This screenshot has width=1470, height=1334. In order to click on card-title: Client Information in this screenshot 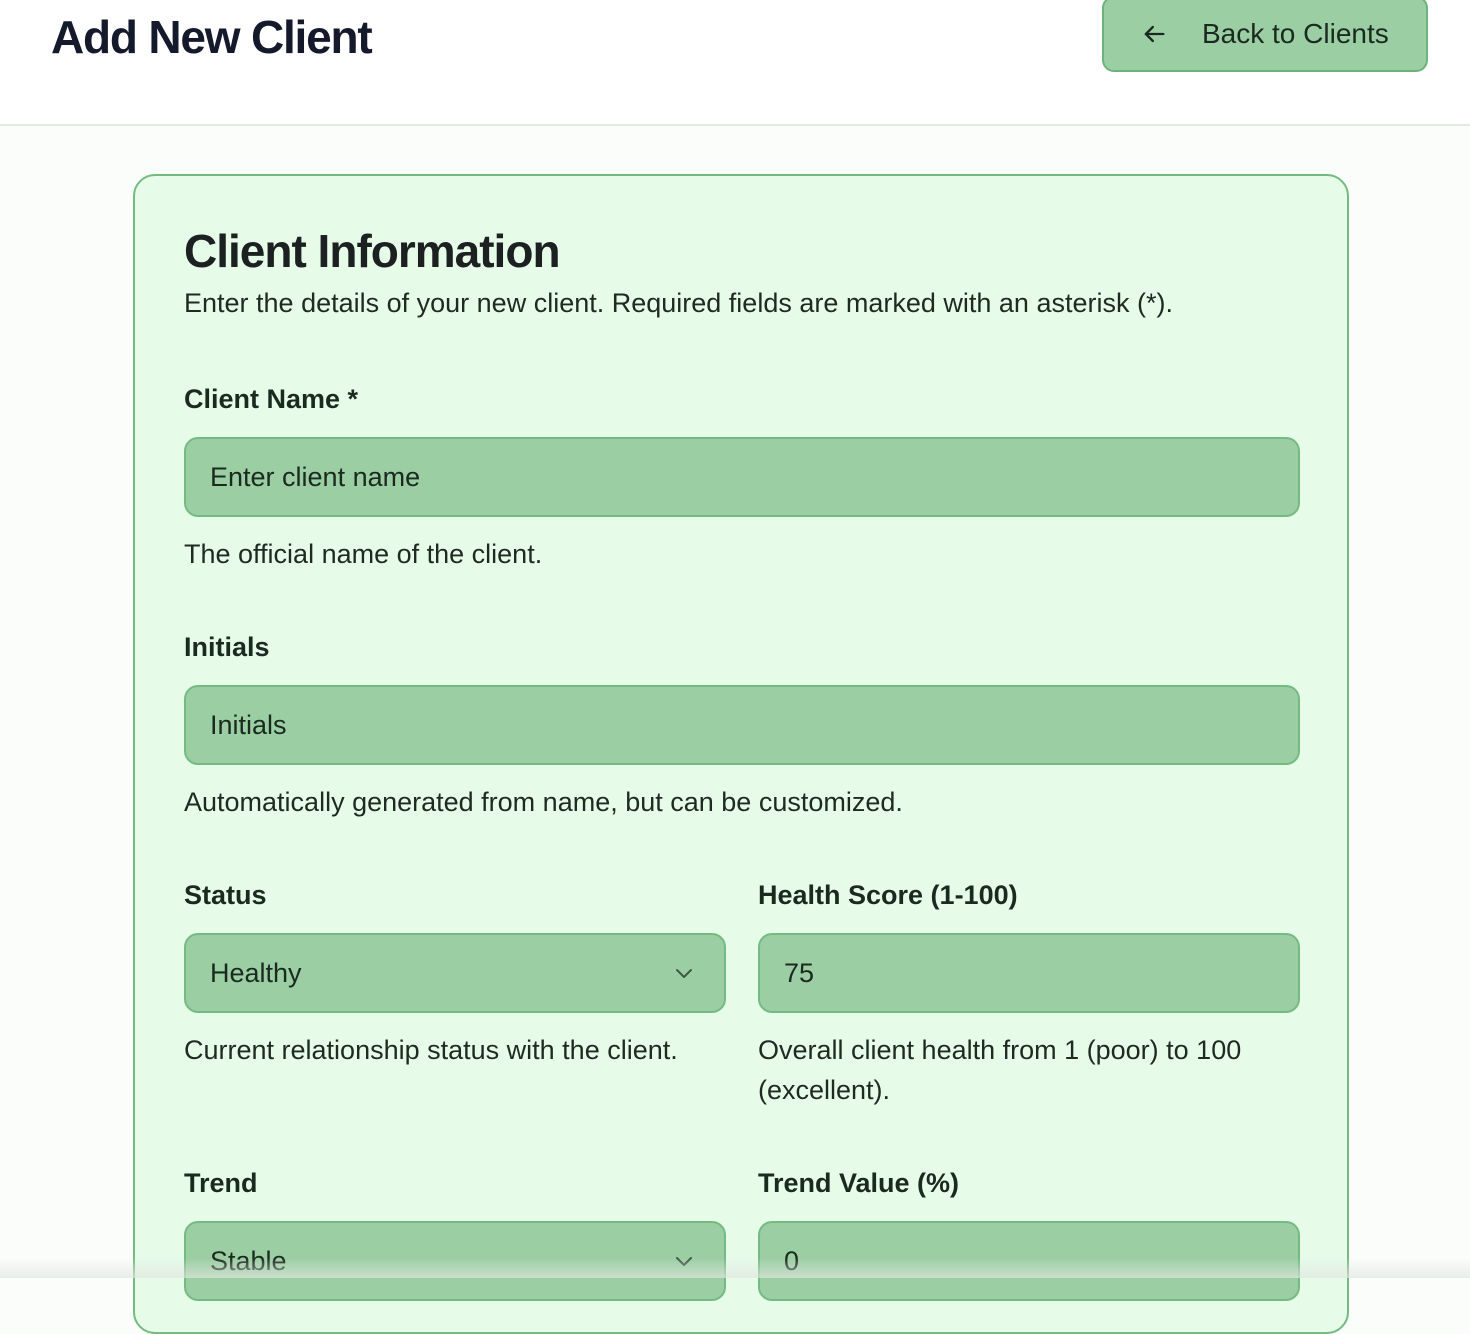, I will do `click(372, 251)`.